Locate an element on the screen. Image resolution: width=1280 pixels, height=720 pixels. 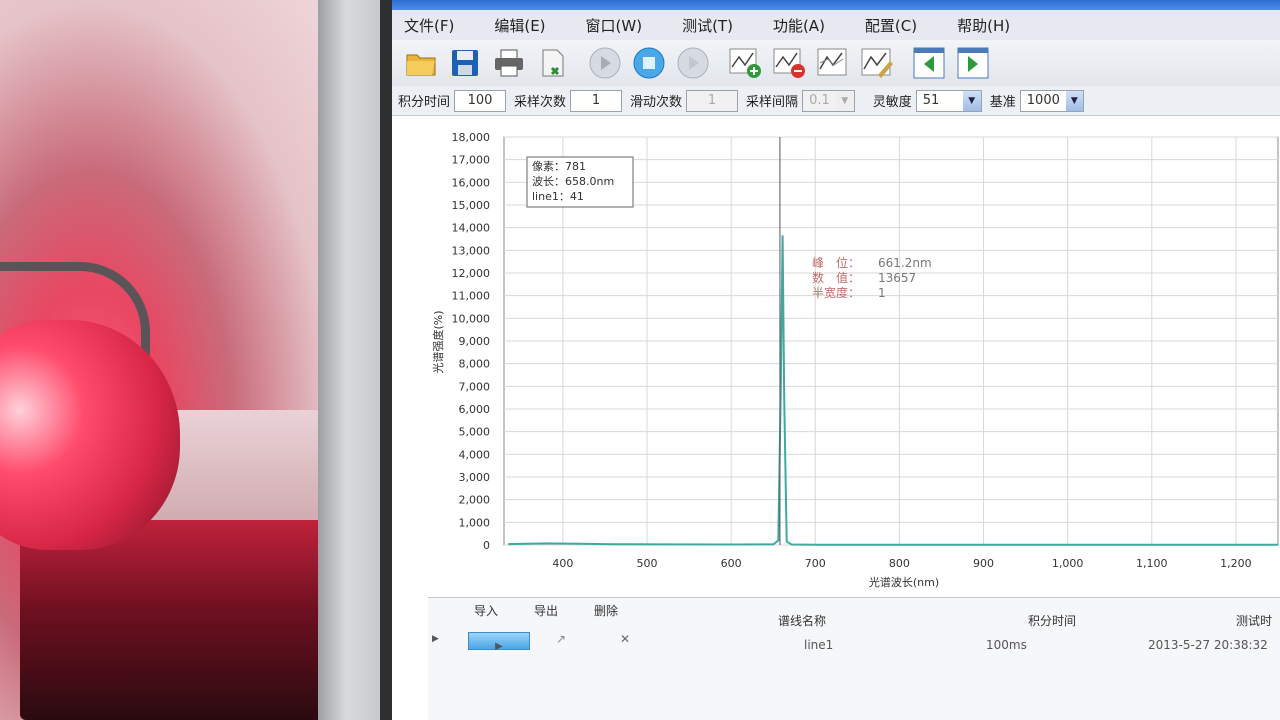
next-button is located at coordinates (973, 63).